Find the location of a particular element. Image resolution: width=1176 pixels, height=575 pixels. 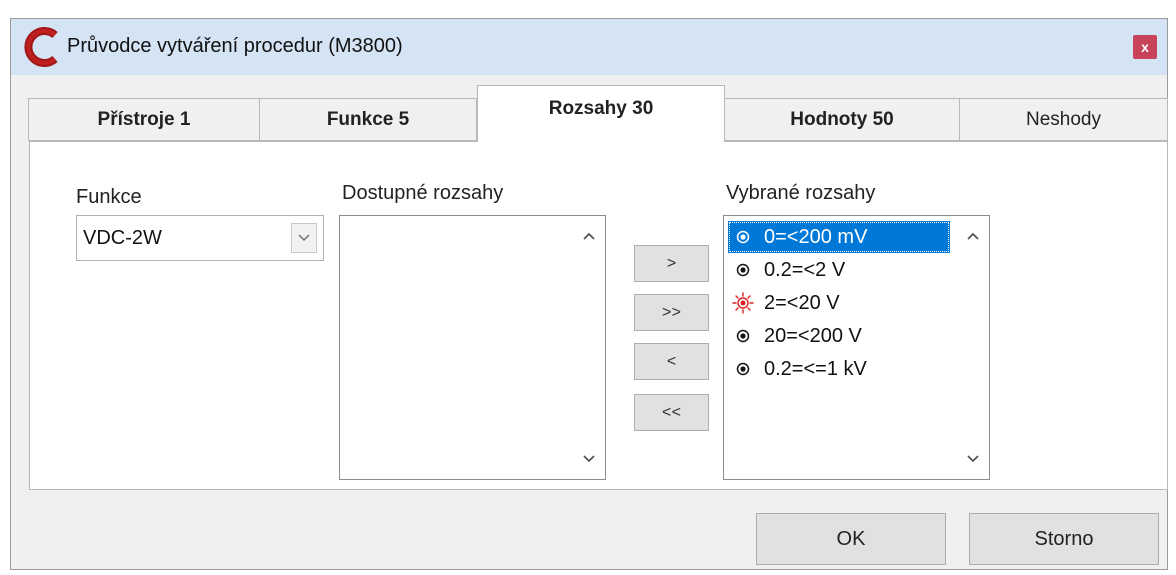

range-text: 2=<20 V is located at coordinates (802, 302).